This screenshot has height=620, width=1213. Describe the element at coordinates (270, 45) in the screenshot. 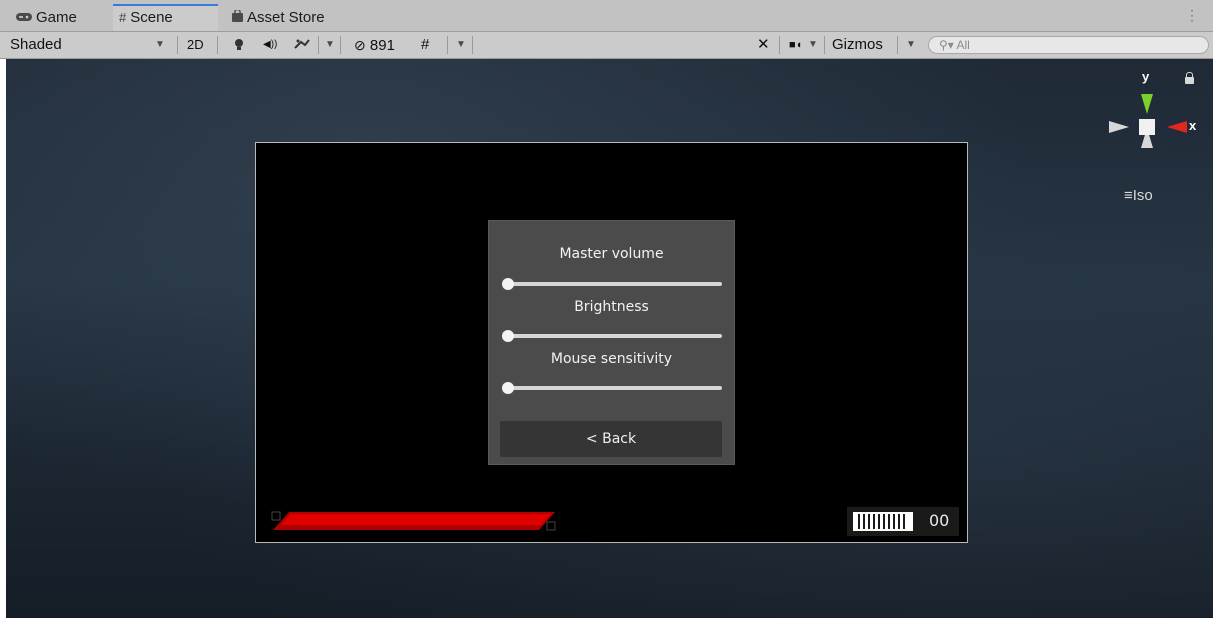

I see `audio-toggle-icon: ◀))` at that location.